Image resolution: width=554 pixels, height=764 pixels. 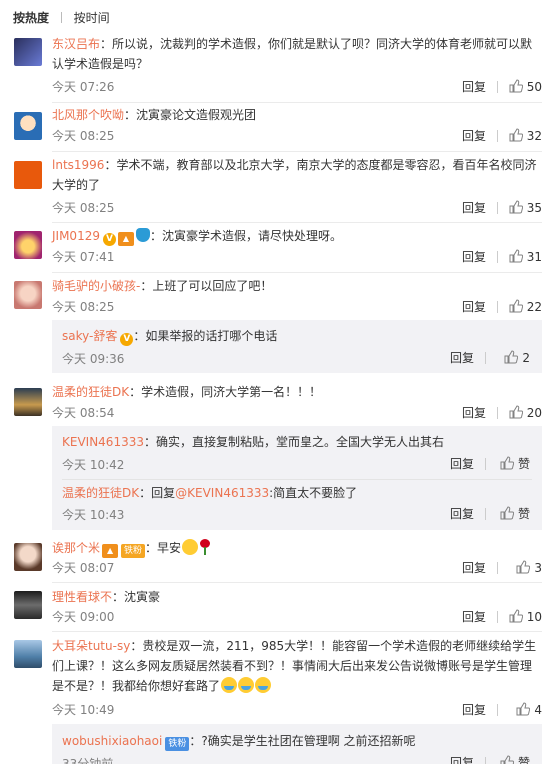 What do you see at coordinates (103, 442) in the screenshot?
I see `reply-username: KEVIN461333` at bounding box center [103, 442].